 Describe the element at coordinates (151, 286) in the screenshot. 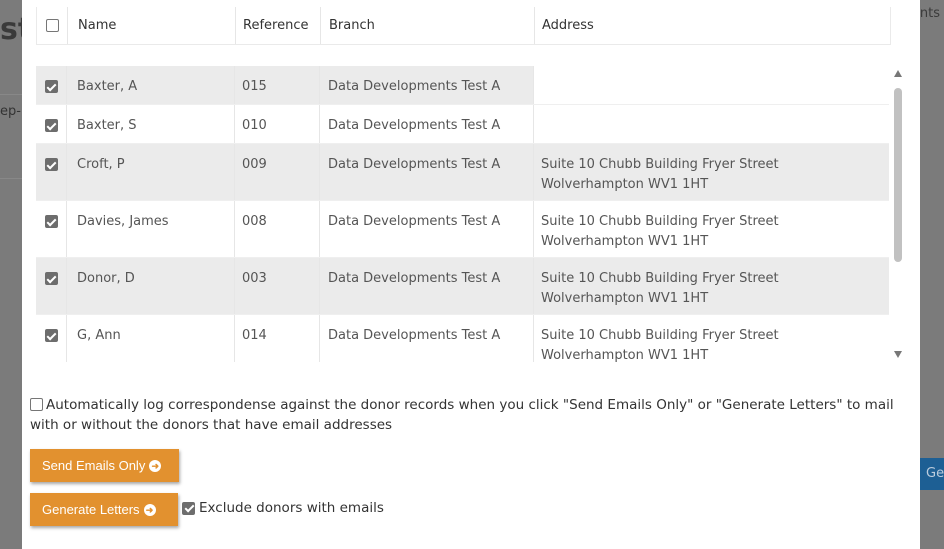

I see `row-name: Donor, D` at that location.